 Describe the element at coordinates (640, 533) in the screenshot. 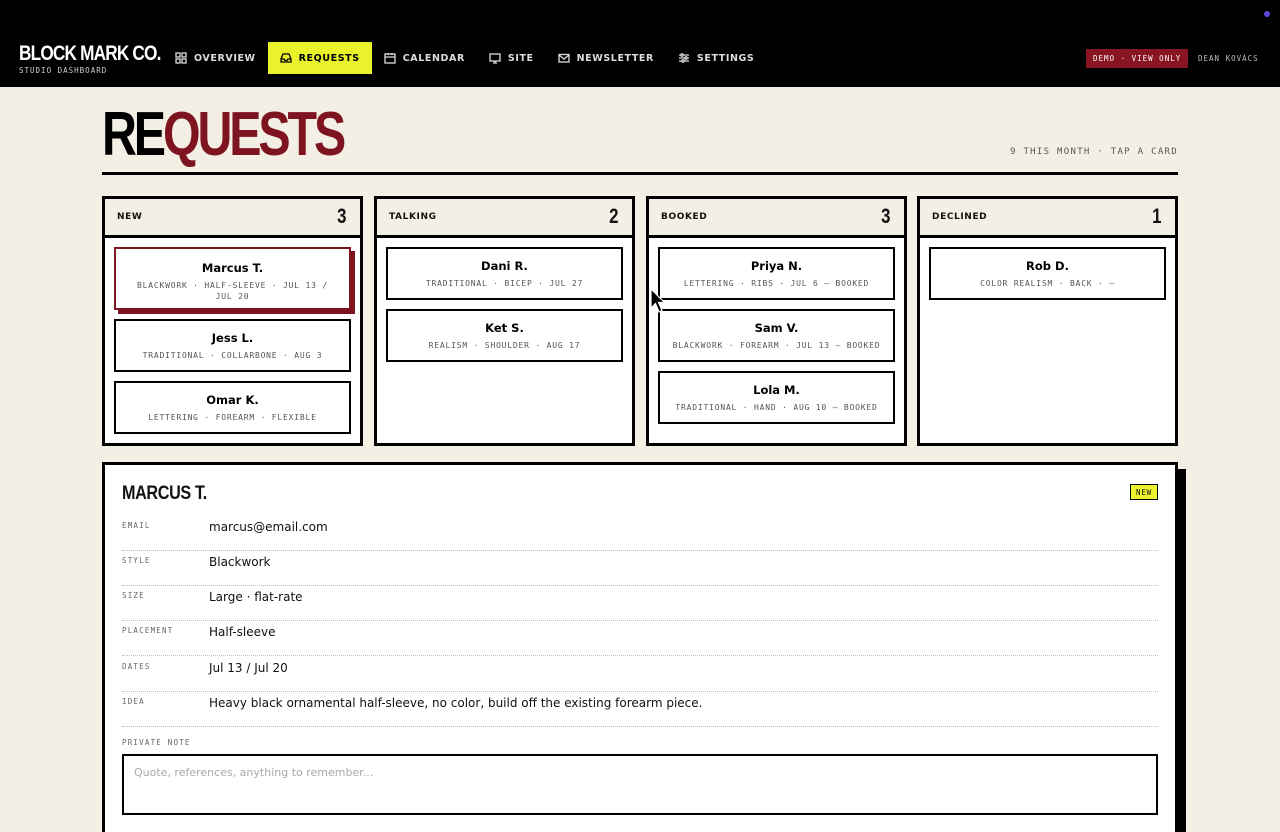

I see `detail-row-email: EMAIL marcus@email.com` at that location.